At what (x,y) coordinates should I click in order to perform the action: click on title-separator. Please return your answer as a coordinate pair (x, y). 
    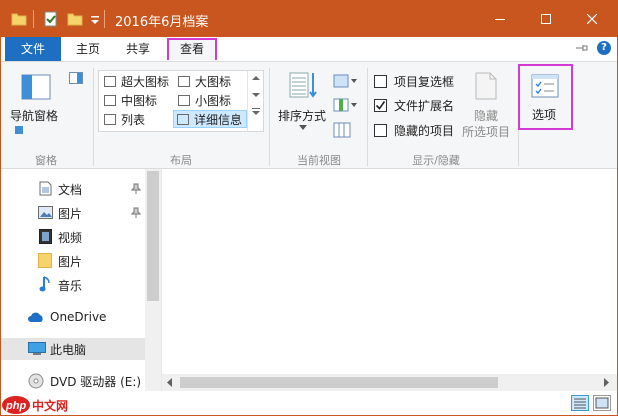
    Looking at the image, I should click on (104, 19).